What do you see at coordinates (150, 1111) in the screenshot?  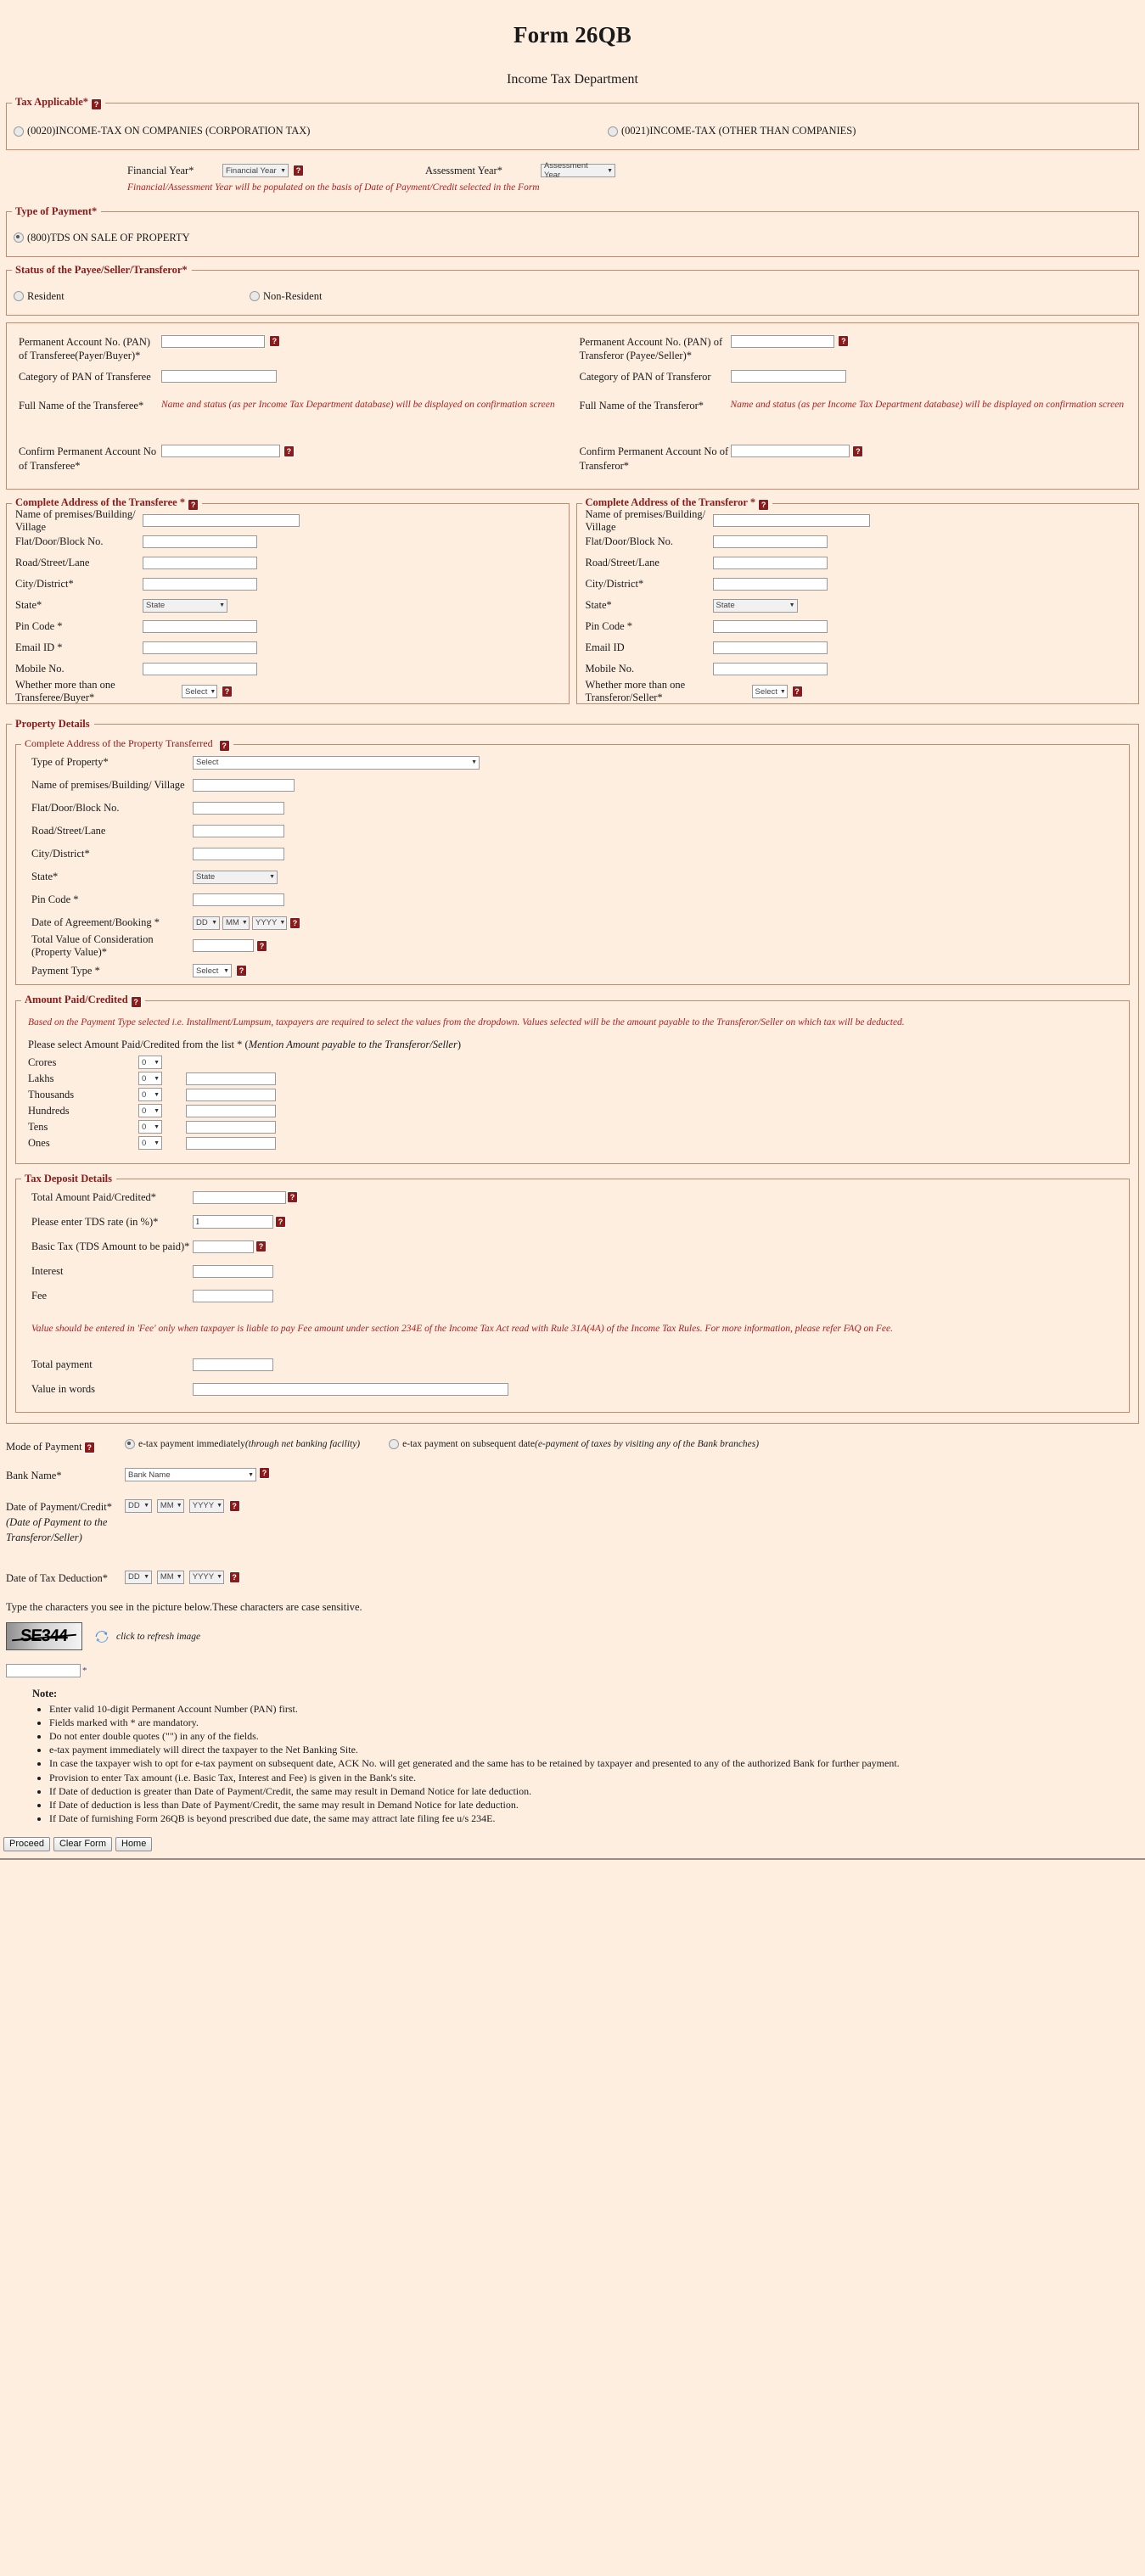 I see `hundreds-select: 0 ▼` at bounding box center [150, 1111].